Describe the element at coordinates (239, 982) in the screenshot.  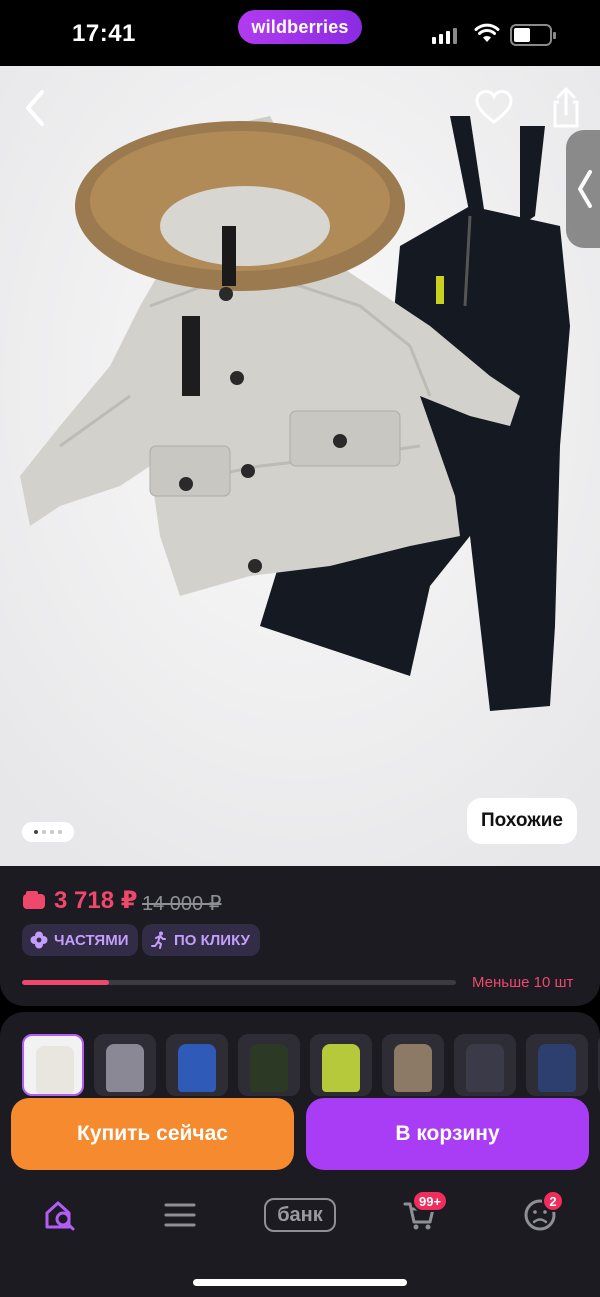
I see `stock-progress-bar` at that location.